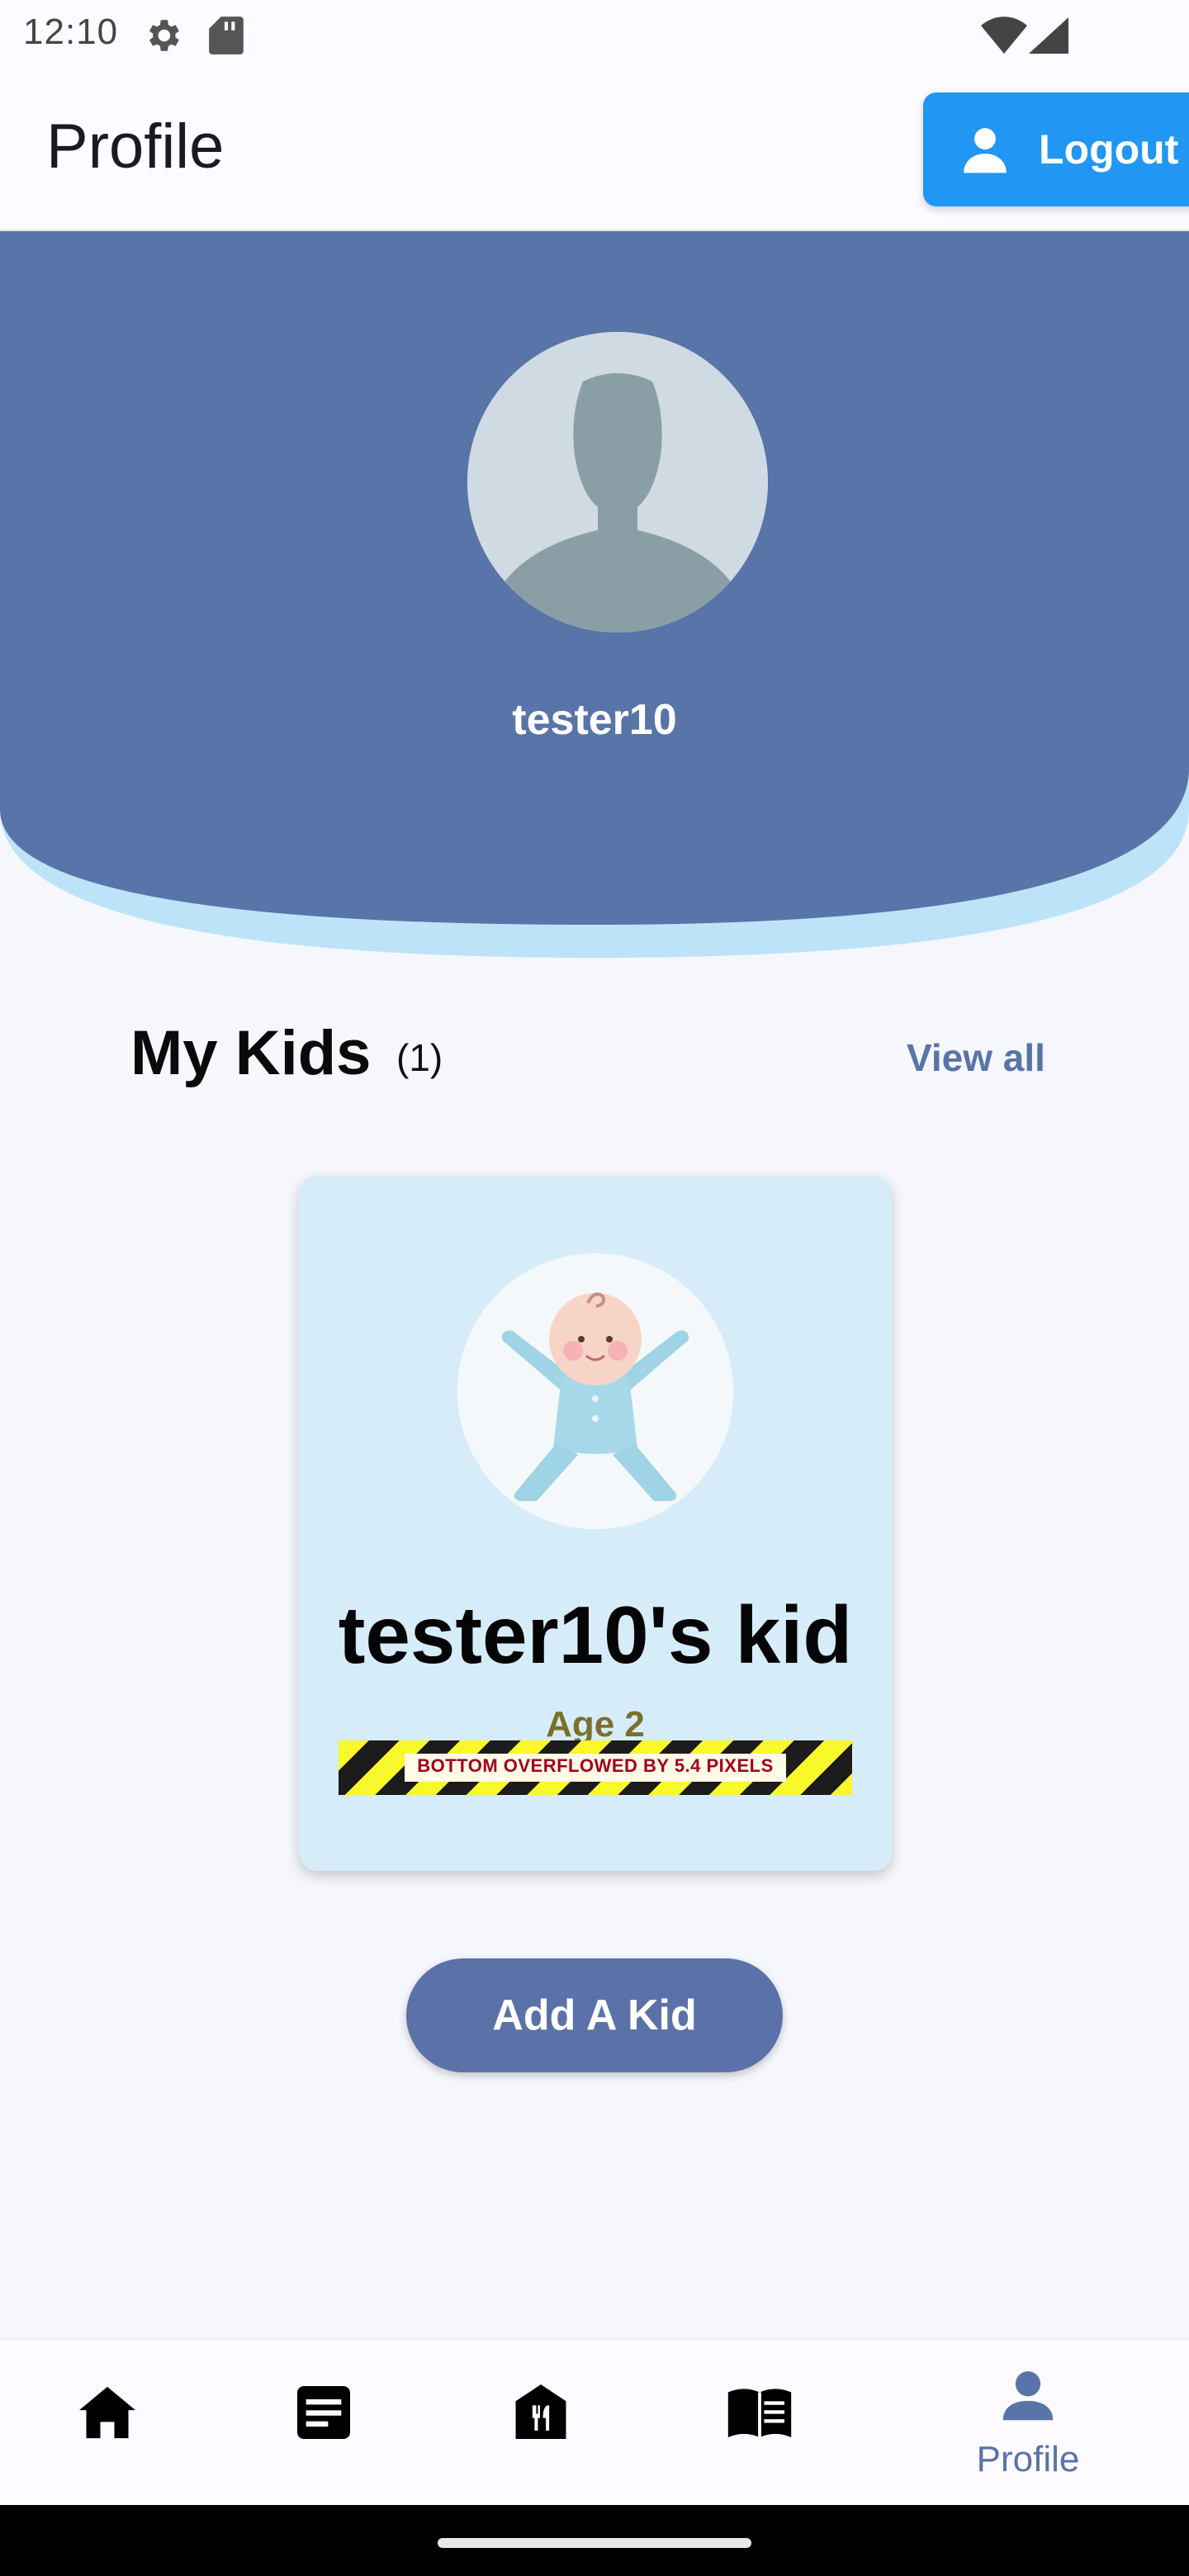  I want to click on baby-icon, so click(595, 1391).